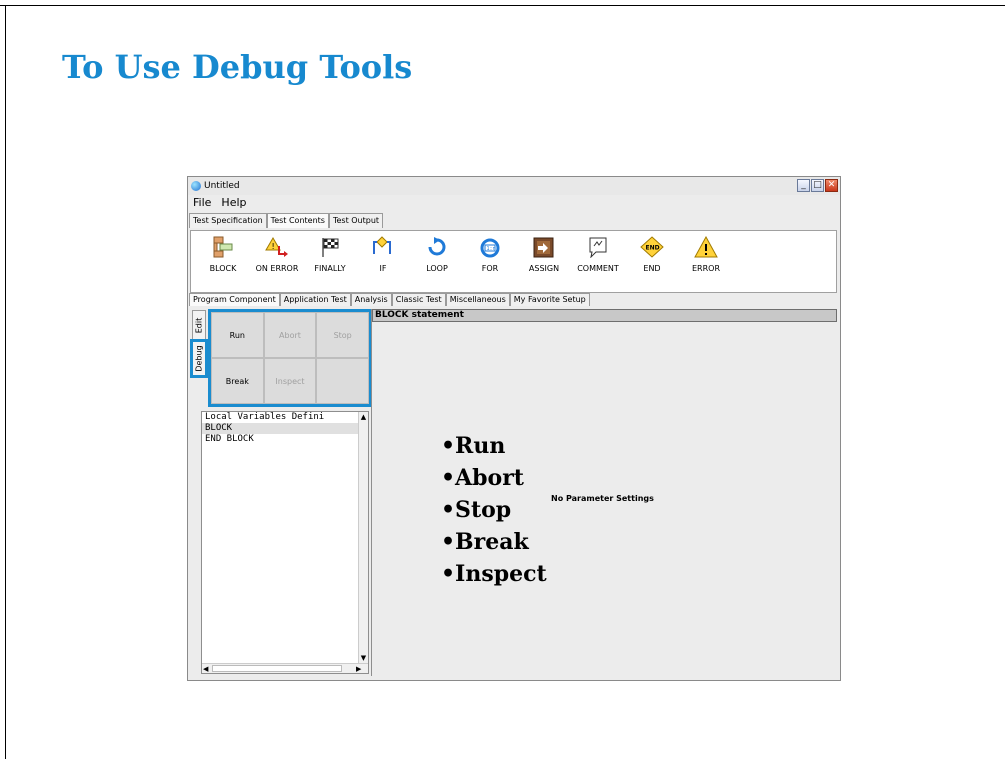 The width and height of the screenshot is (1005, 759). I want to click on inspect-button: Inspect, so click(290, 381).